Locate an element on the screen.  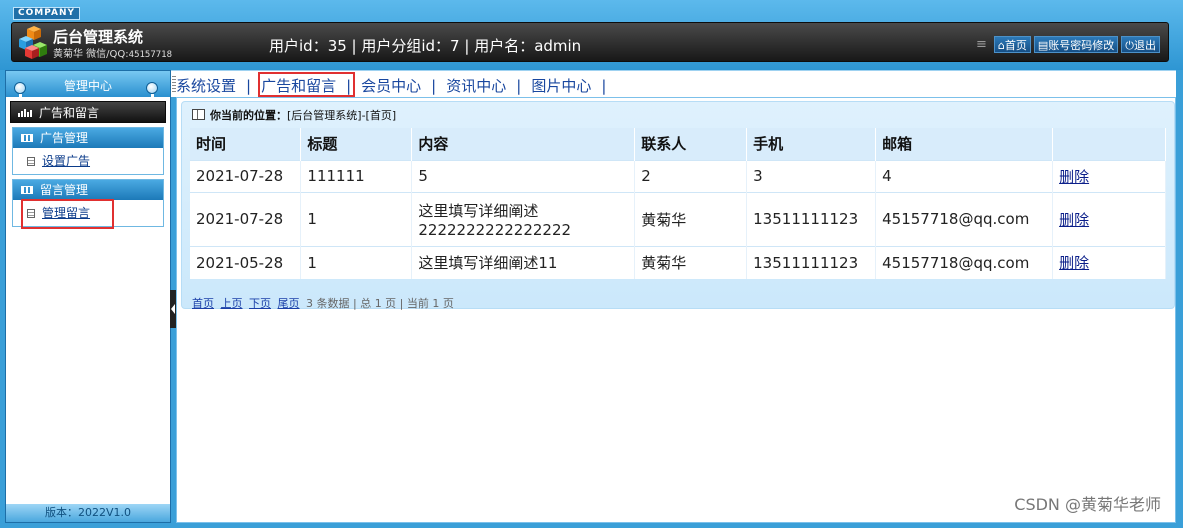
system-title: 后台管理系统 is located at coordinates (98, 37).